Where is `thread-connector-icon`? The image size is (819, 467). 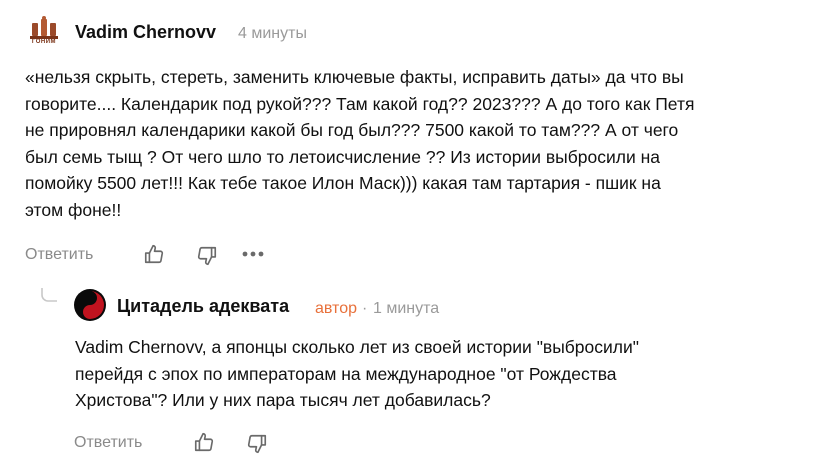 thread-connector-icon is located at coordinates (49, 296).